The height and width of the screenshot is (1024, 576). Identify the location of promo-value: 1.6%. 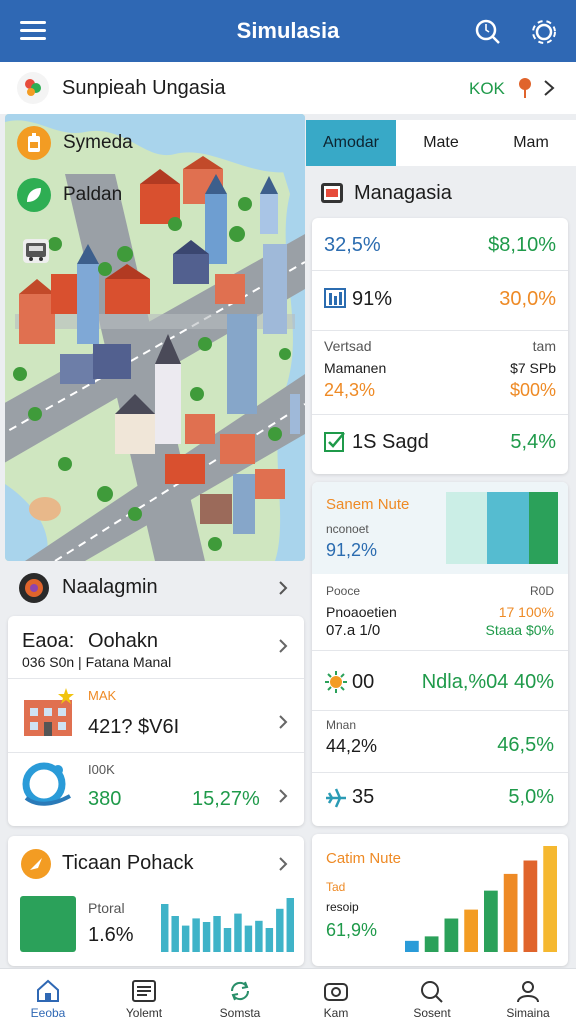
(111, 935).